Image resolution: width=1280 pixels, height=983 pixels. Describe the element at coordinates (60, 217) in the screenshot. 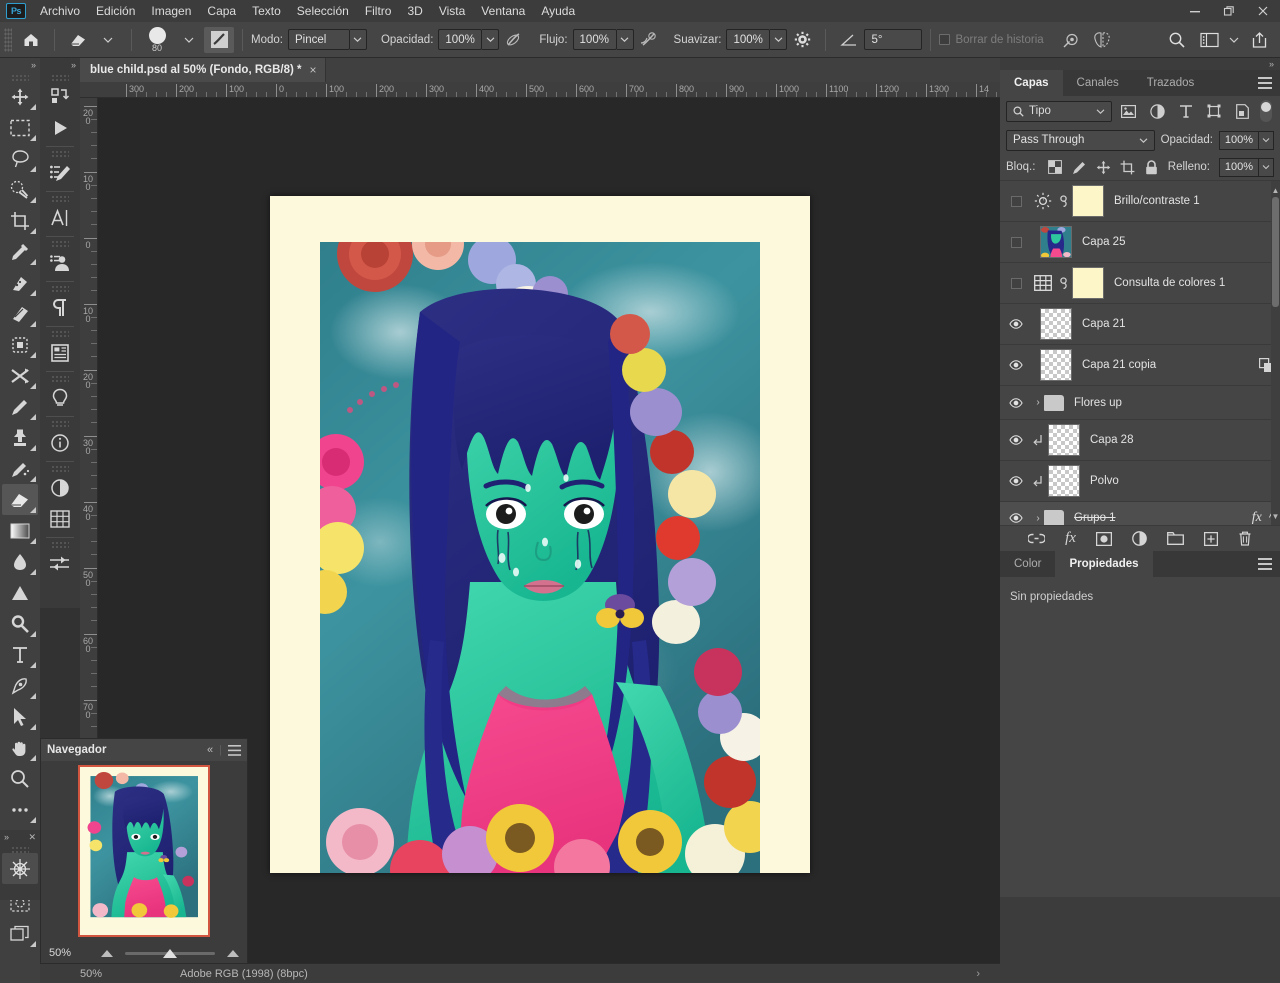

I see `panel-icon-character` at that location.